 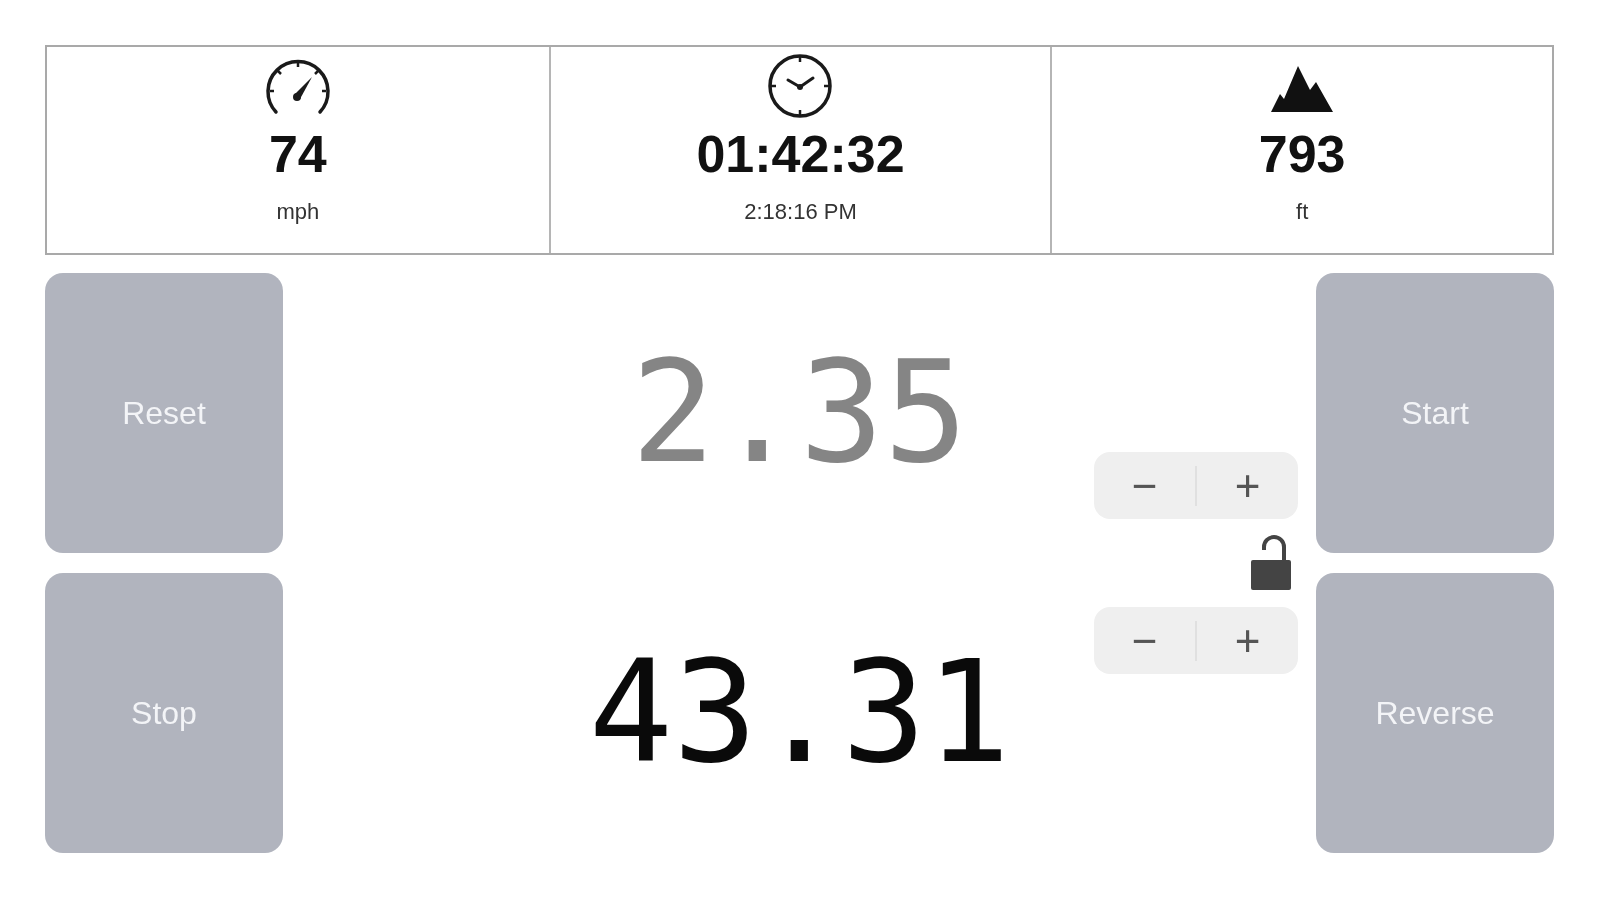 What do you see at coordinates (799, 413) in the screenshot?
I see `readout-number: 2.35` at bounding box center [799, 413].